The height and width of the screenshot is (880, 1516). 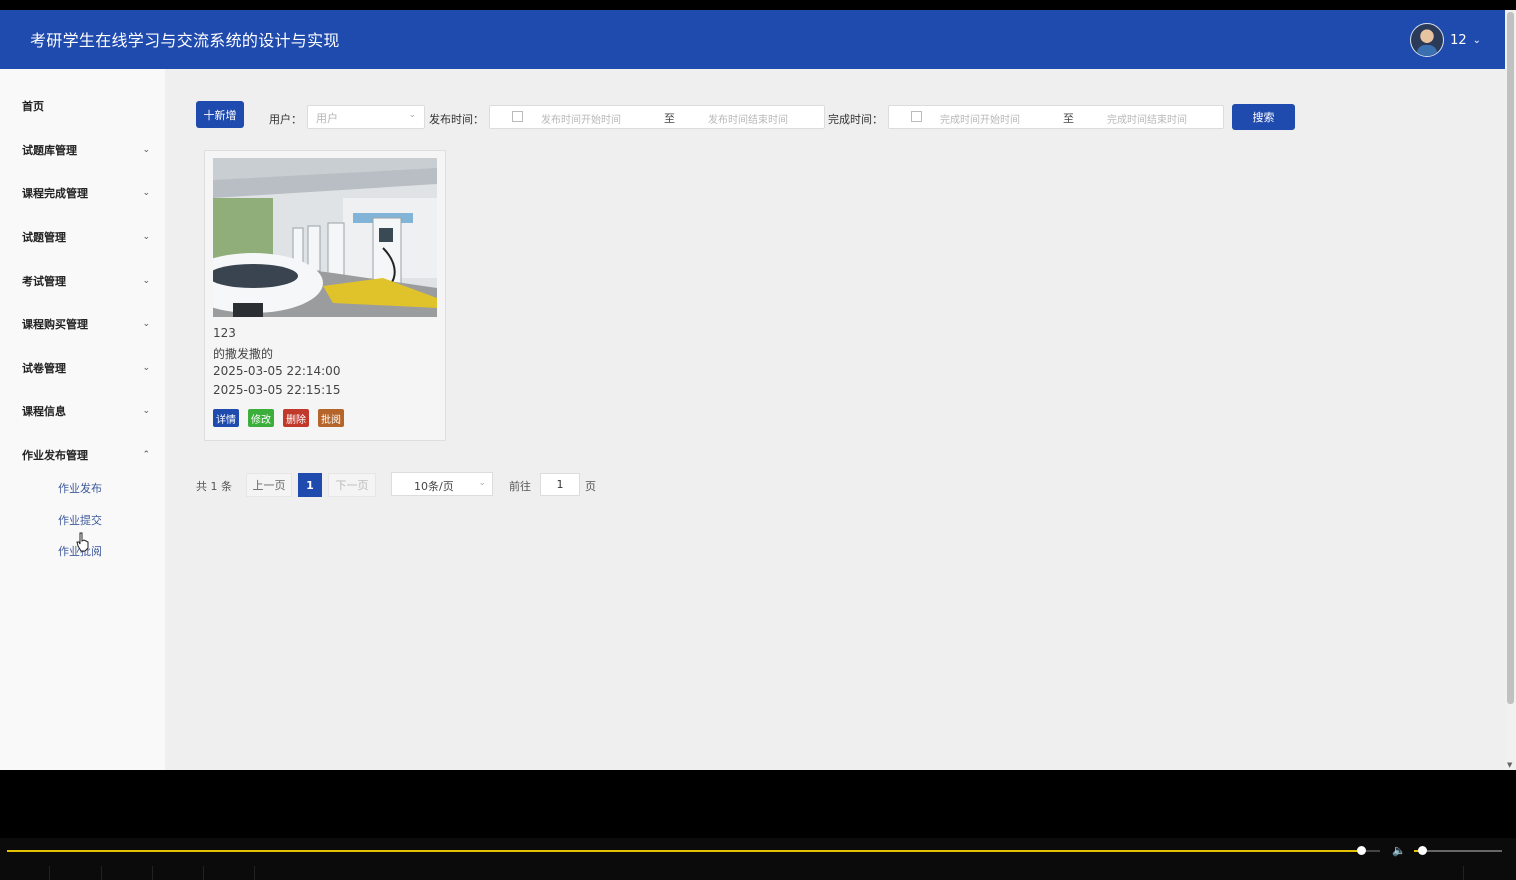 What do you see at coordinates (55, 193) in the screenshot?
I see `sidebar-item-label: 课程完成管理` at bounding box center [55, 193].